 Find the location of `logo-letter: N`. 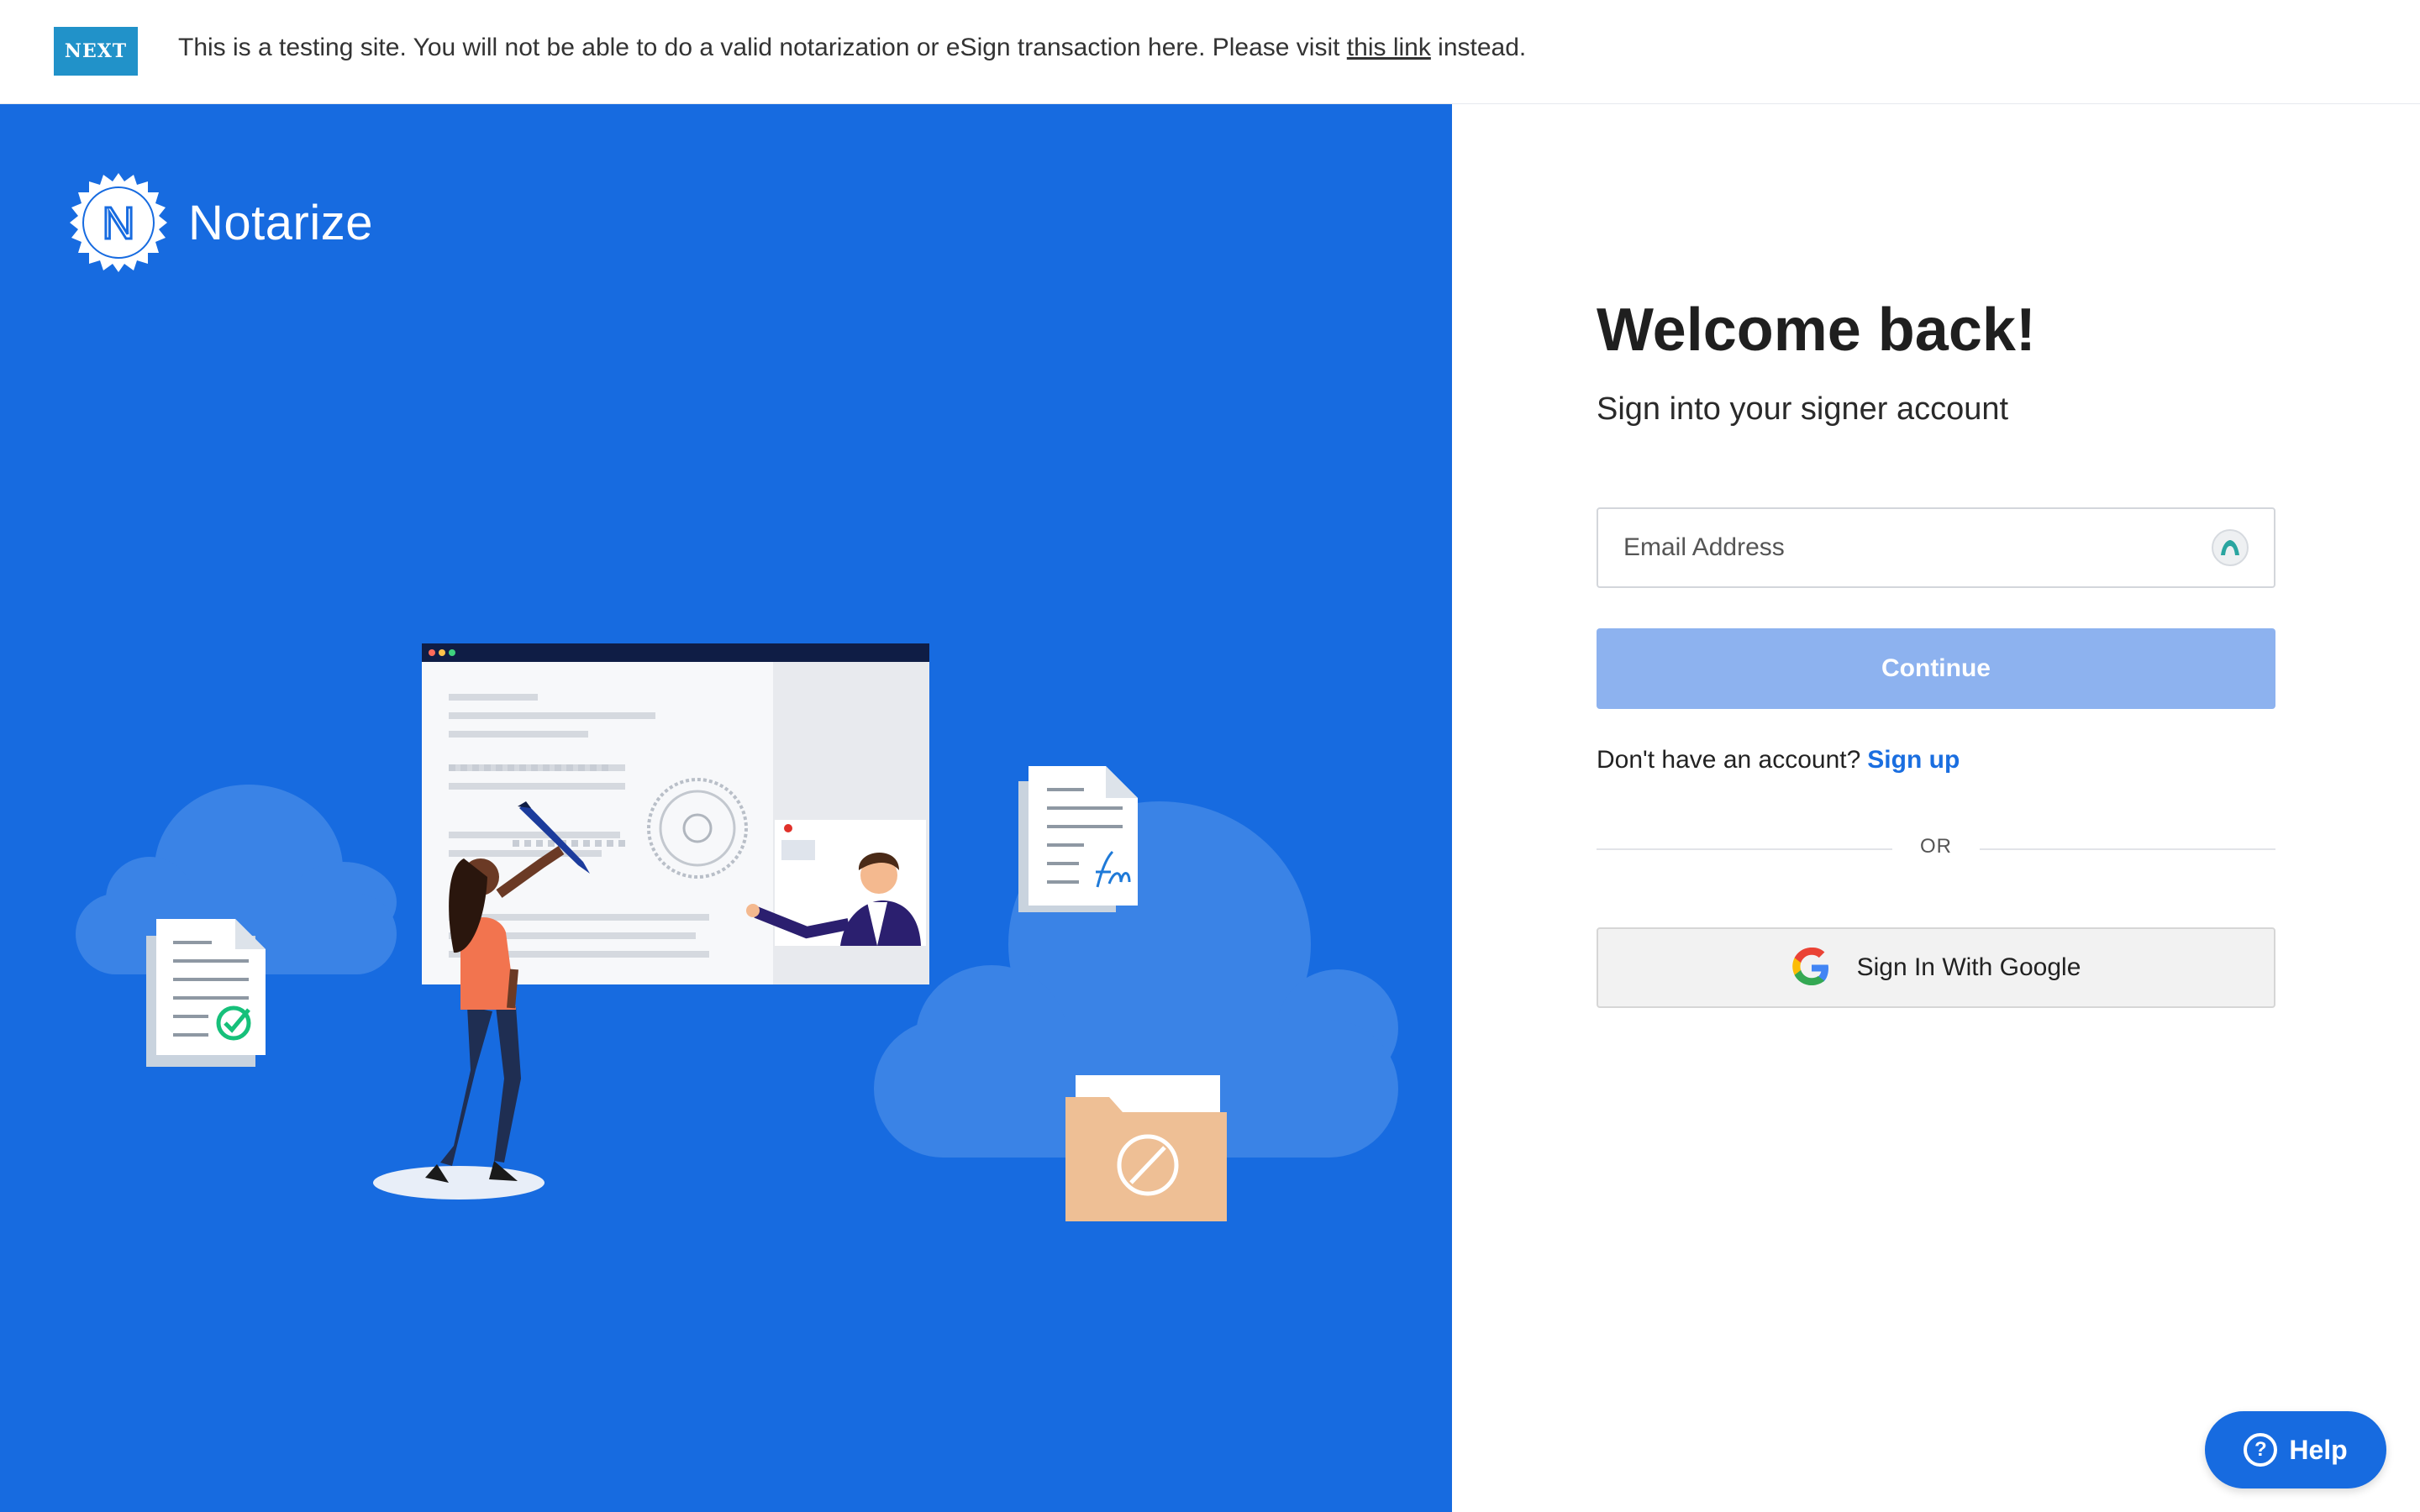

logo-letter: N is located at coordinates (119, 223).